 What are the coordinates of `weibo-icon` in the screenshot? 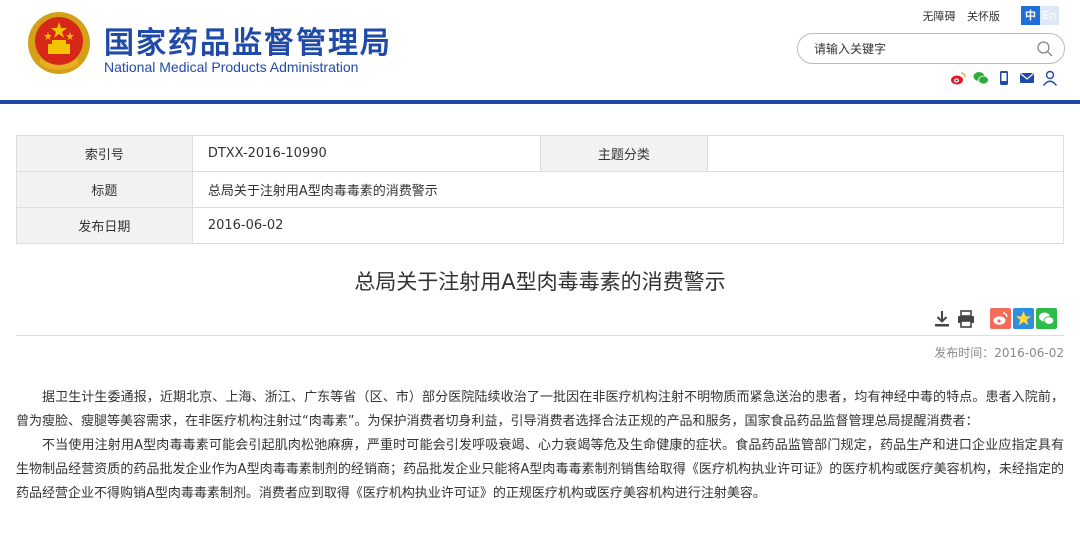 It's located at (958, 78).